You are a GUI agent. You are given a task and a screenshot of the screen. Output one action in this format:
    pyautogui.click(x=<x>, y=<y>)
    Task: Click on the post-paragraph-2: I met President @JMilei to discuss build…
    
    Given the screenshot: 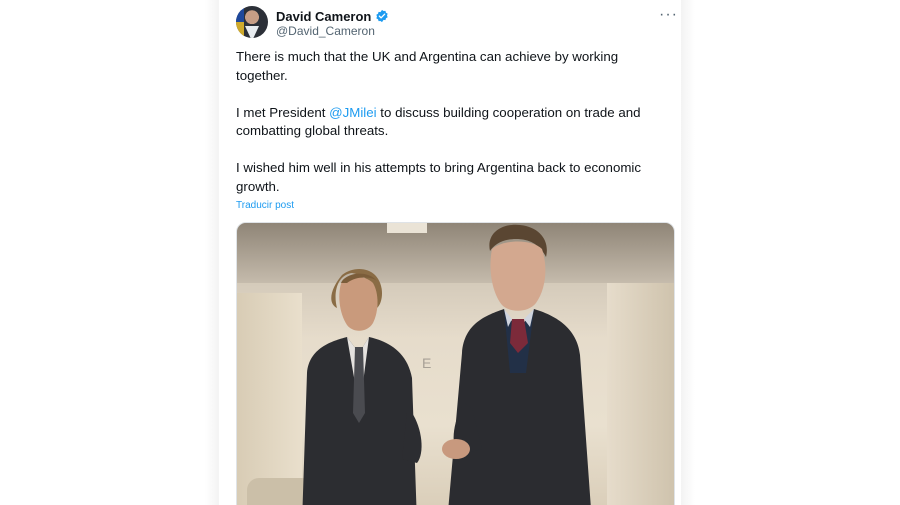 What is the action you would take?
    pyautogui.click(x=451, y=122)
    